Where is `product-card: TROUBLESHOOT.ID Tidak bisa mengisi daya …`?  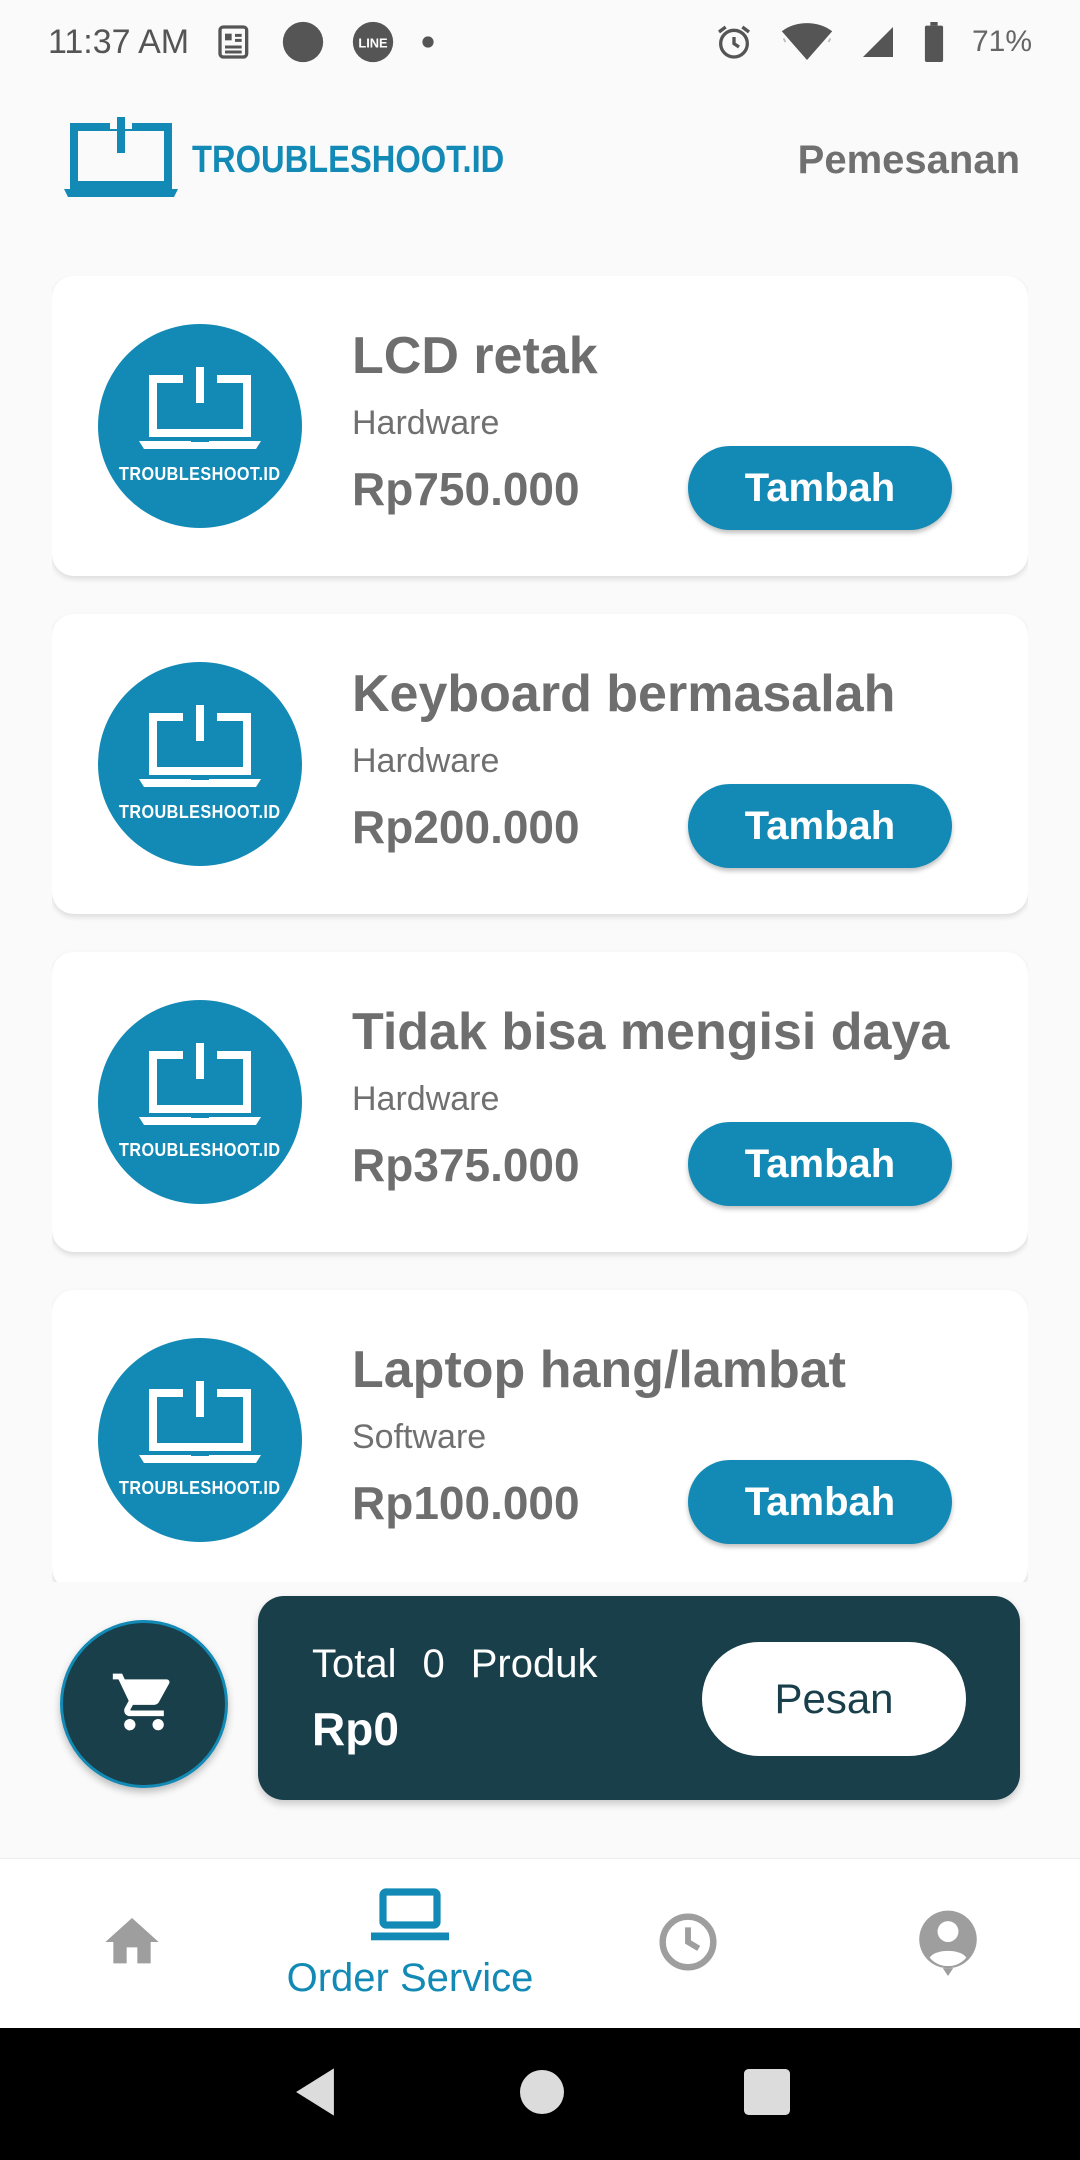 product-card: TROUBLESHOOT.ID Tidak bisa mengisi daya … is located at coordinates (540, 1102).